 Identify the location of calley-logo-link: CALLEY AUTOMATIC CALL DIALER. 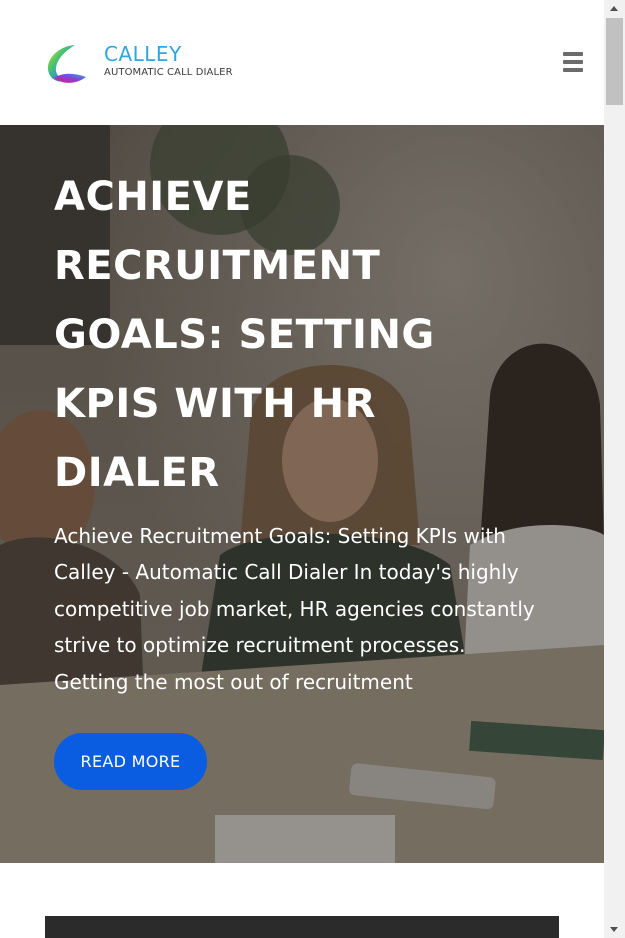
(140, 63).